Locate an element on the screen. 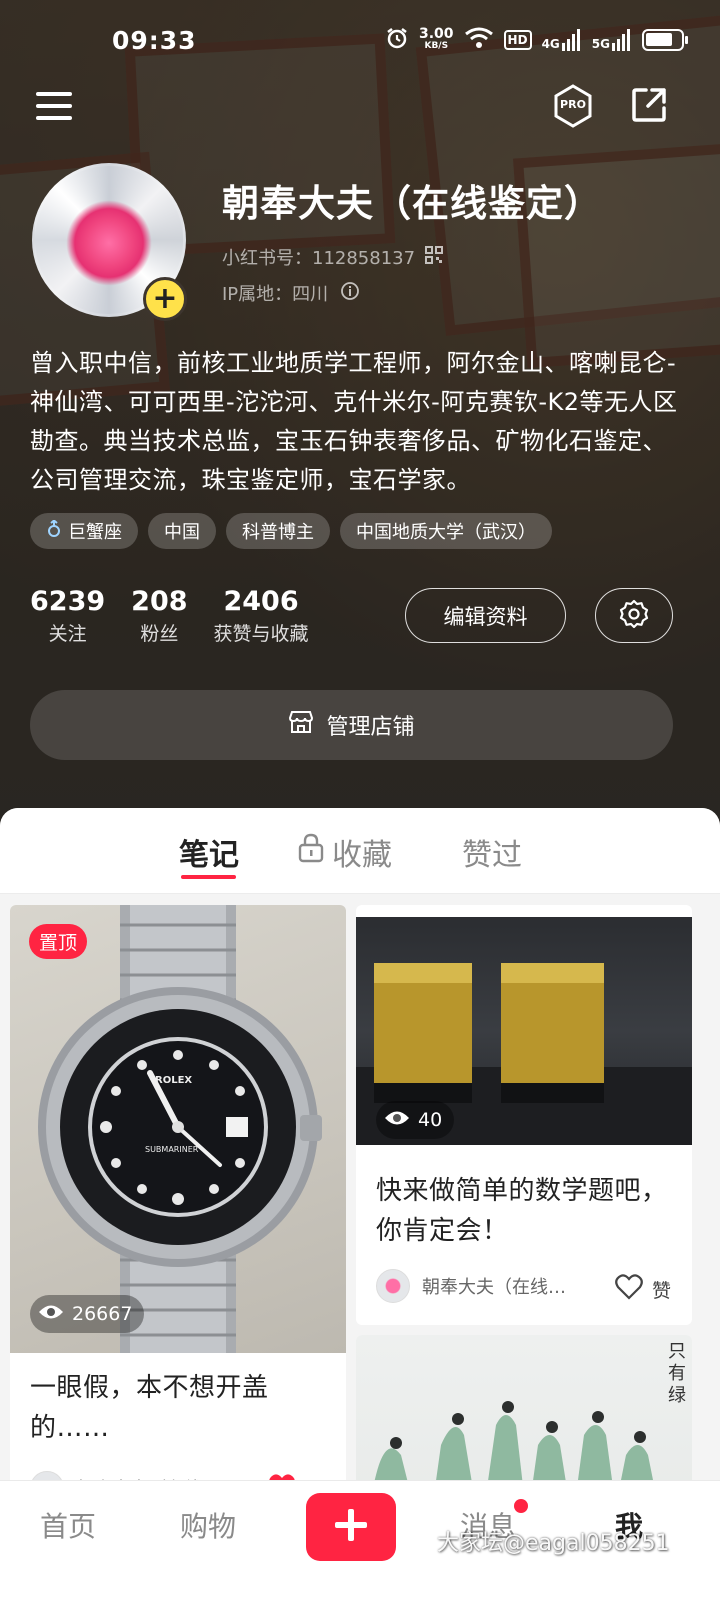 The image size is (720, 1608). watch-brand-text: ROLEX is located at coordinates (174, 1080).